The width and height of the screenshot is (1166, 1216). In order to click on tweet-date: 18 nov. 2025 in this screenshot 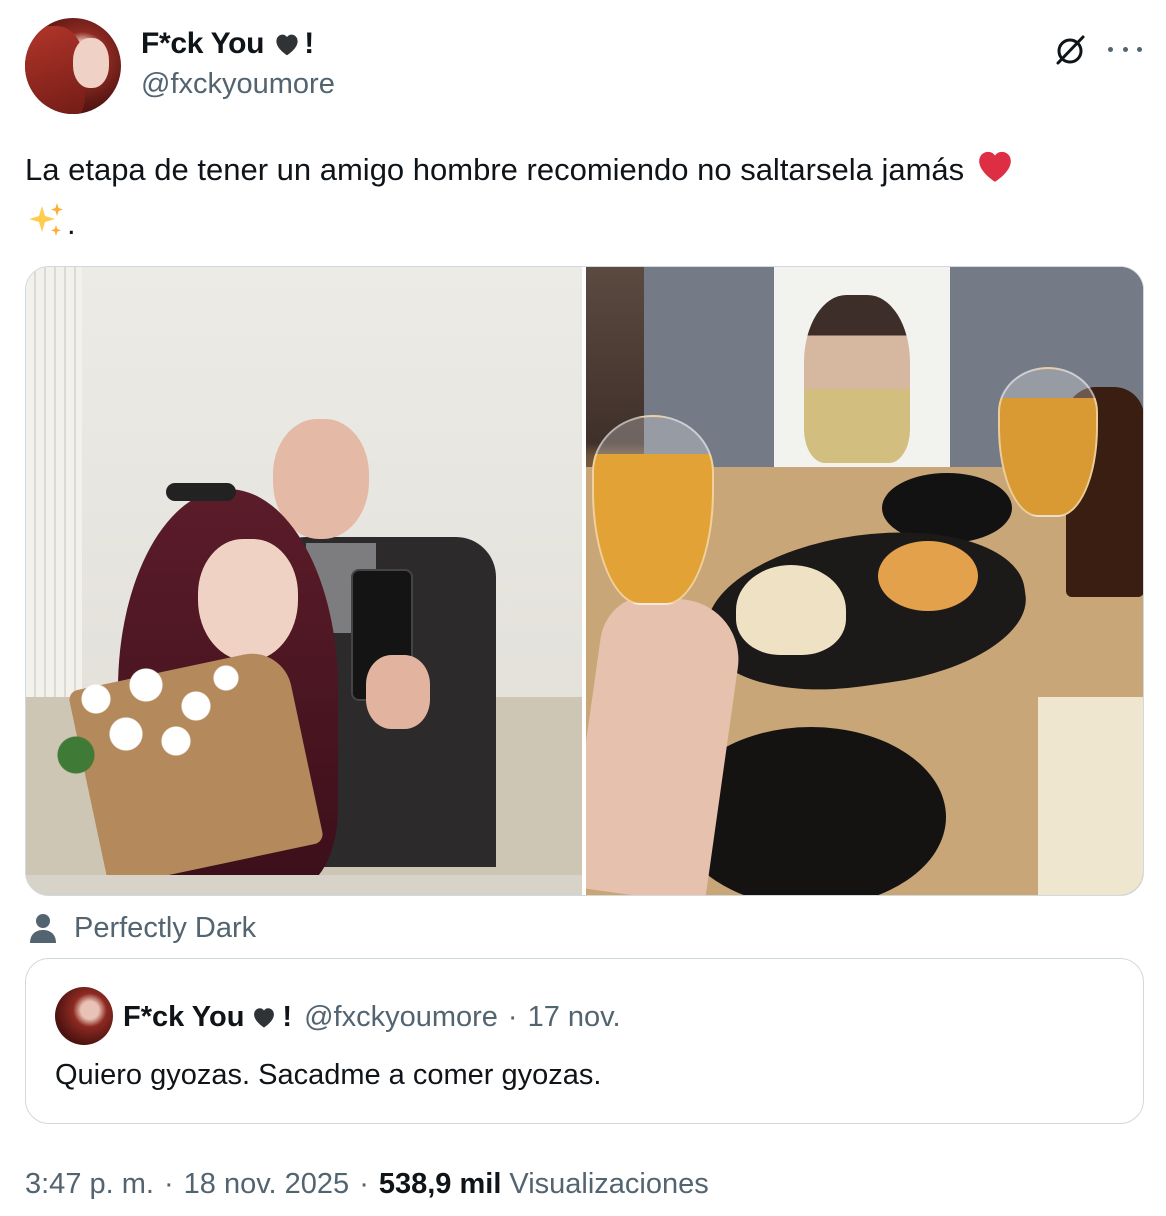, I will do `click(267, 1184)`.